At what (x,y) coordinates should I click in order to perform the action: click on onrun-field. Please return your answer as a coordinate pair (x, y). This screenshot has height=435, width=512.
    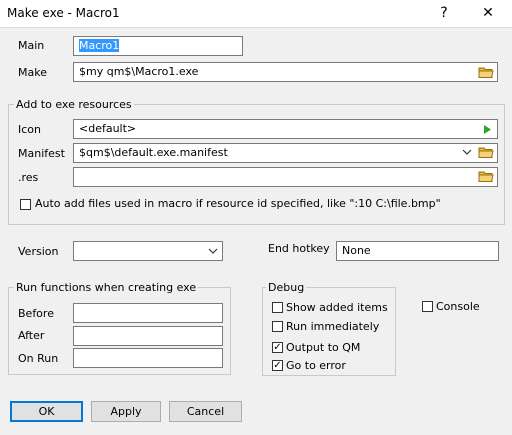
    Looking at the image, I should click on (148, 358).